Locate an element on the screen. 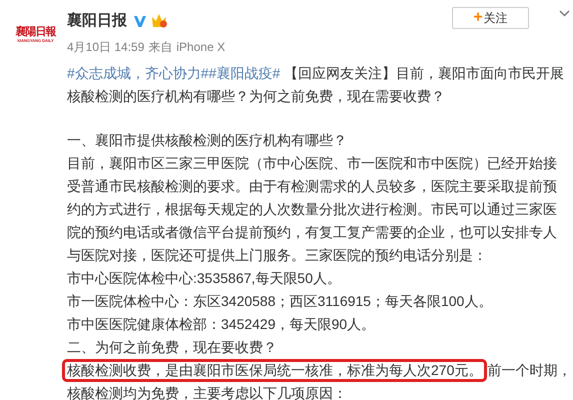 This screenshot has width=573, height=400. chevron-down-icon is located at coordinates (564, 13).